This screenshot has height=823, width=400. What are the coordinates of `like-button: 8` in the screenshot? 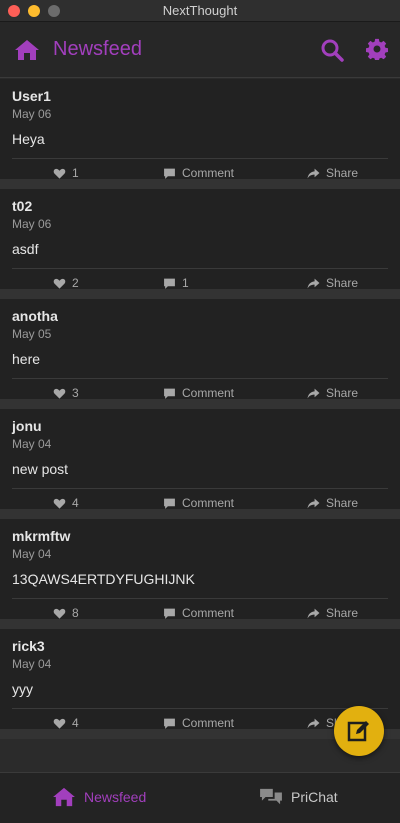 It's located at (66, 613).